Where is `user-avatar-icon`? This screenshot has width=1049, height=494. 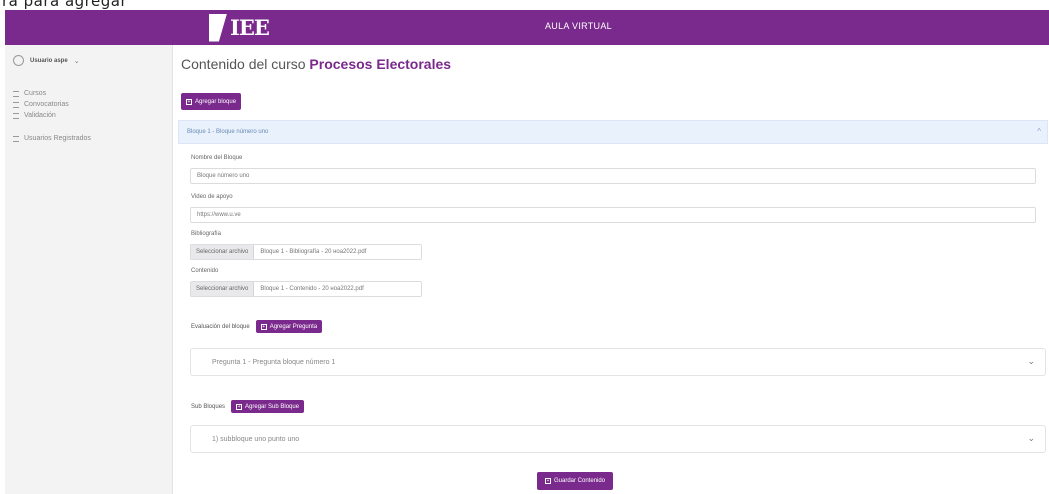
user-avatar-icon is located at coordinates (18, 60).